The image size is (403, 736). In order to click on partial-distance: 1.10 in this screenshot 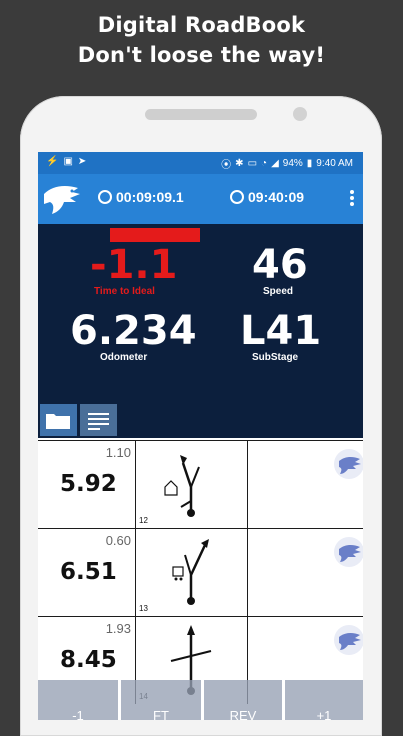, I will do `click(118, 452)`.